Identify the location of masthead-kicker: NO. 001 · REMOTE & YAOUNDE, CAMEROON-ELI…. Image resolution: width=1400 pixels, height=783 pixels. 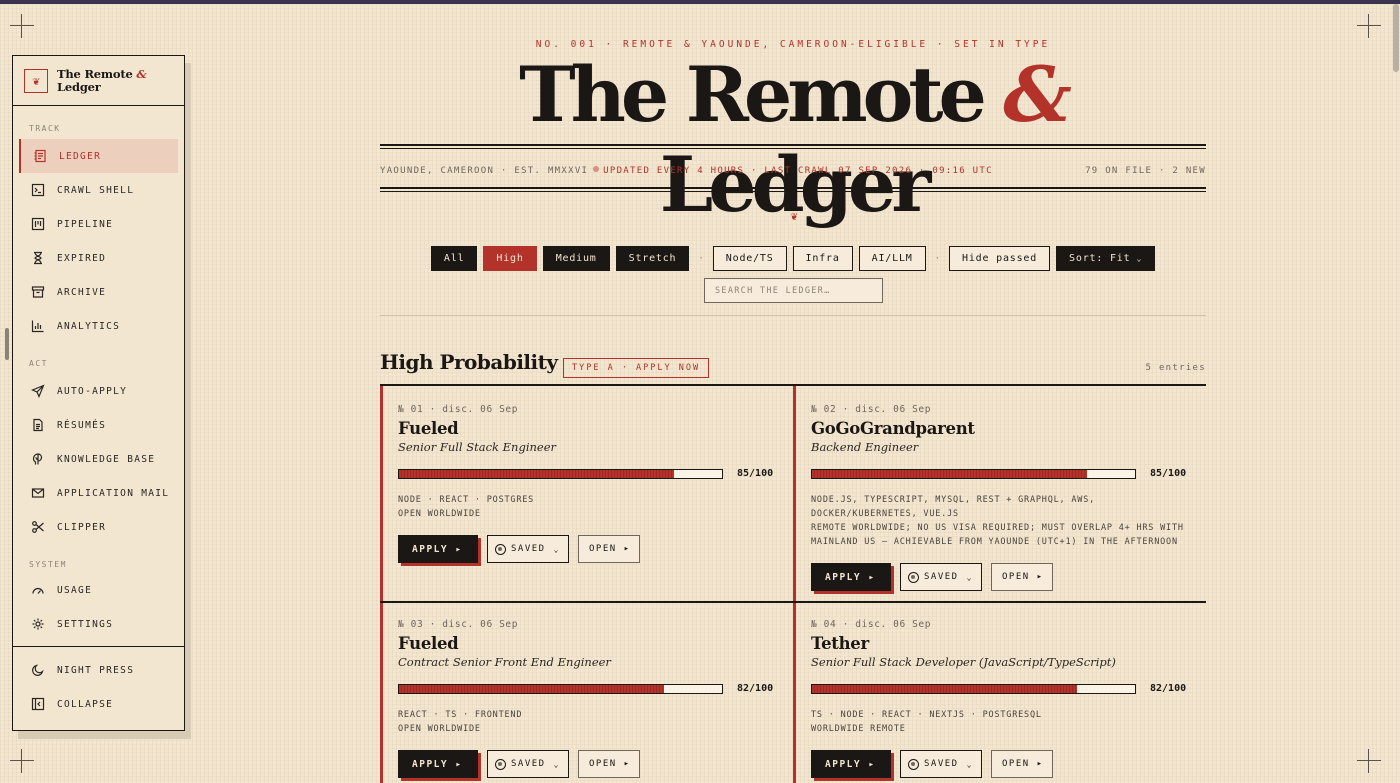
(793, 44).